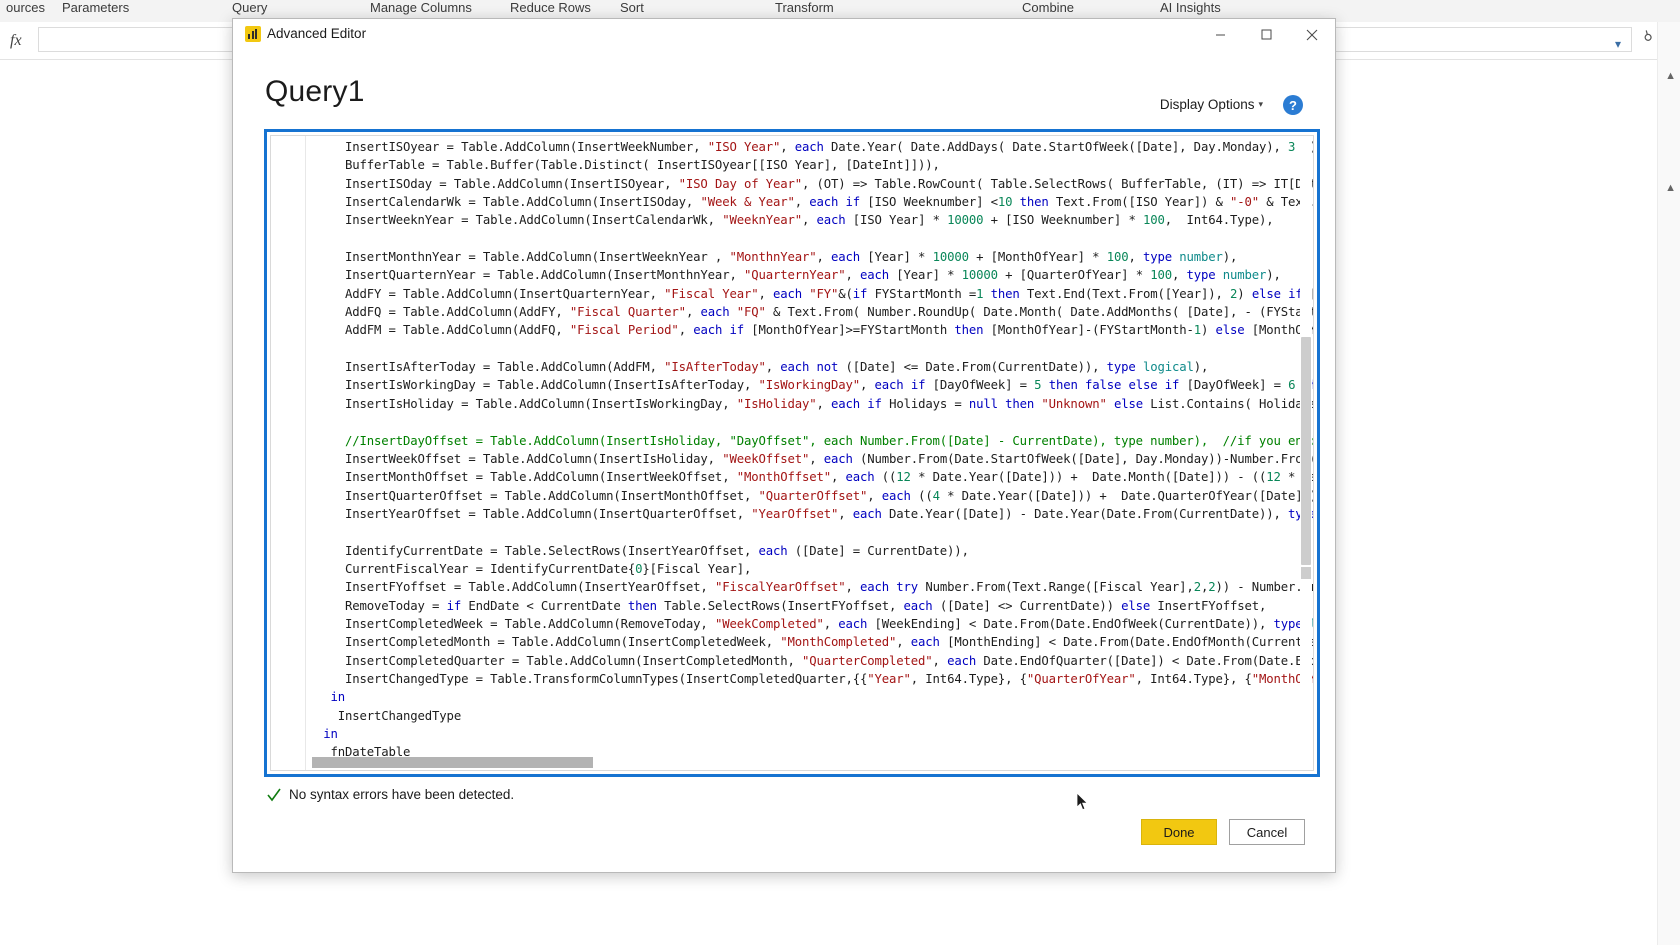 The width and height of the screenshot is (1680, 945). What do you see at coordinates (402, 794) in the screenshot?
I see `status-message: No syntax errors have been detected.` at bounding box center [402, 794].